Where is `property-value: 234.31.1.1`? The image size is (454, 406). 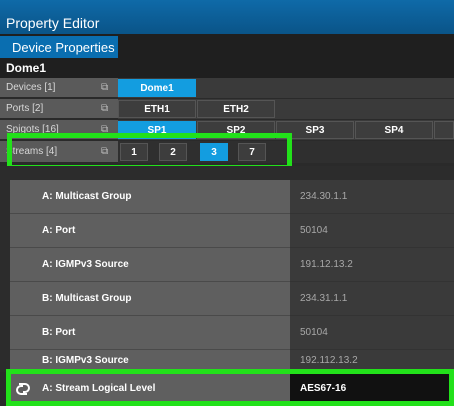 property-value: 234.31.1.1 is located at coordinates (372, 299).